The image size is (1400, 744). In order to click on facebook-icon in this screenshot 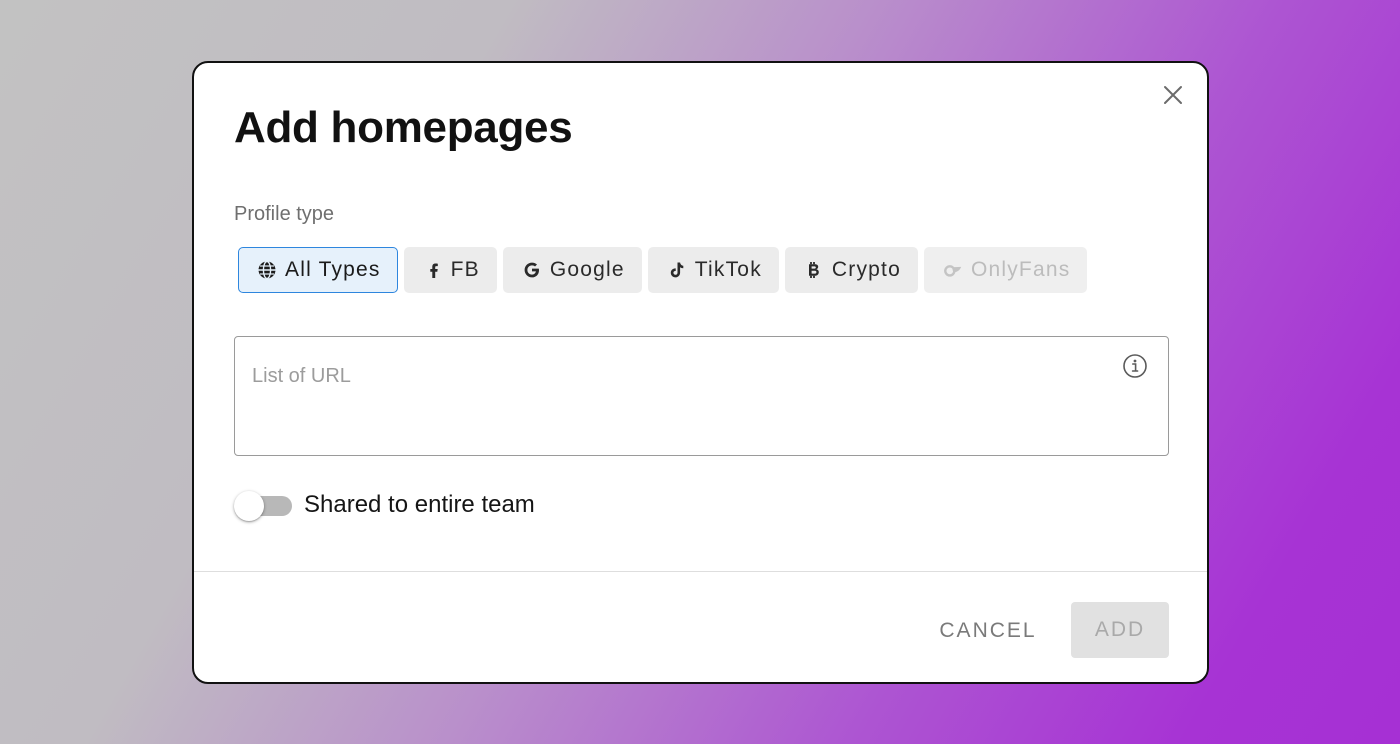, I will do `click(433, 270)`.